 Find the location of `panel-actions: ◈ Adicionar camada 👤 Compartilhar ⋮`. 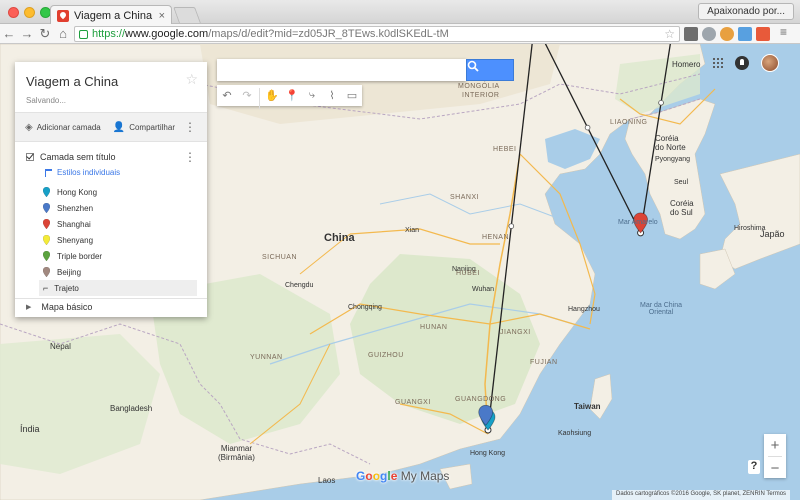

panel-actions: ◈ Adicionar camada 👤 Compartilhar ⋮ is located at coordinates (111, 127).